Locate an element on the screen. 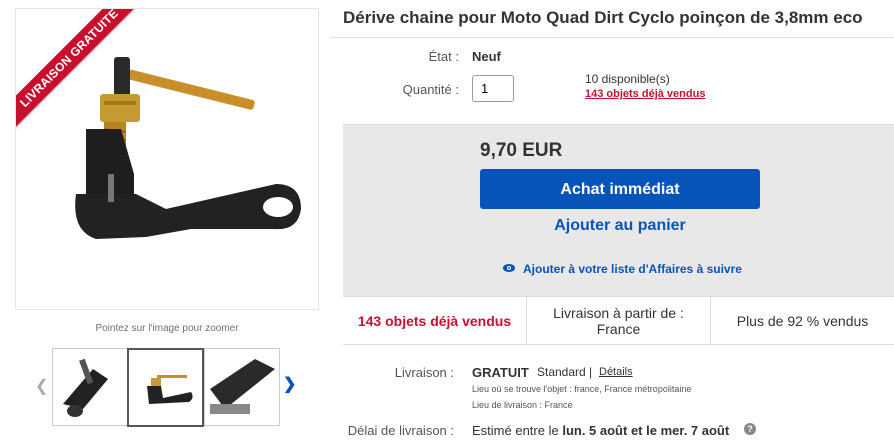 This screenshot has height=445, width=894. chevron-right-icon: ❯ is located at coordinates (289, 384).